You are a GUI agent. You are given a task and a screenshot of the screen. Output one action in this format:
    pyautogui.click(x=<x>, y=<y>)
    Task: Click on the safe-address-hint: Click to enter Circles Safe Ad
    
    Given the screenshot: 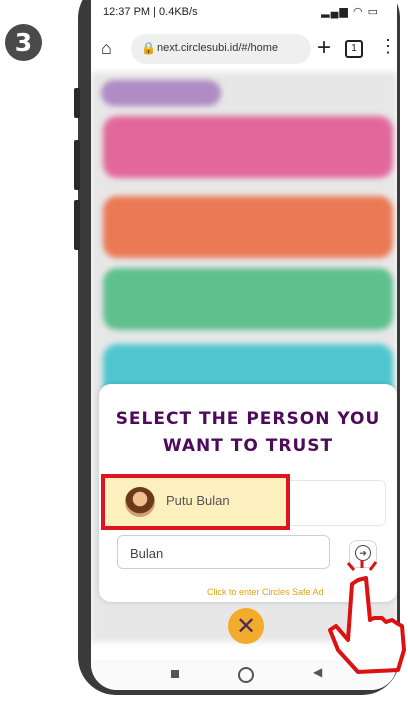 What is the action you would take?
    pyautogui.click(x=265, y=592)
    